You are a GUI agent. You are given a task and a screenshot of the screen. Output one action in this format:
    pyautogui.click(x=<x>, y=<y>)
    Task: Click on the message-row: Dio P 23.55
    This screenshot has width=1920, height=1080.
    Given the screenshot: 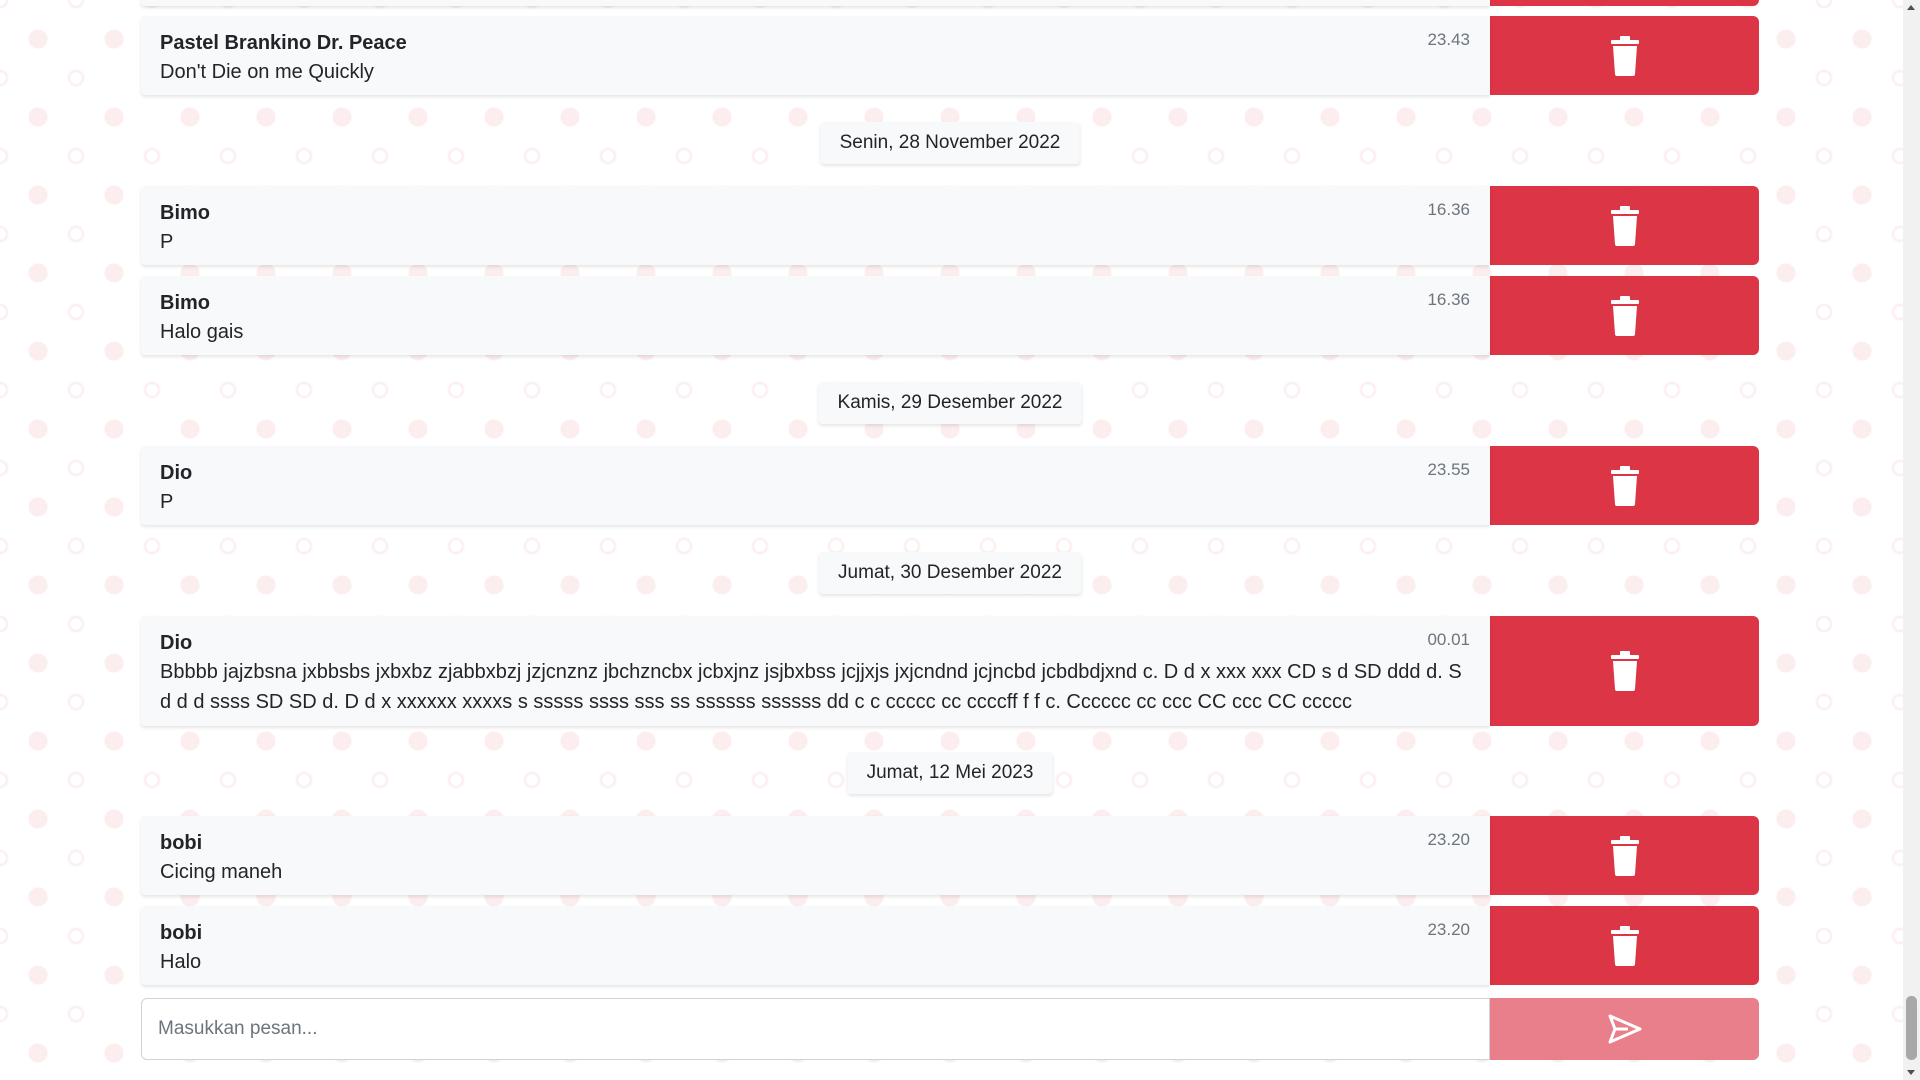 What is the action you would take?
    pyautogui.click(x=950, y=485)
    